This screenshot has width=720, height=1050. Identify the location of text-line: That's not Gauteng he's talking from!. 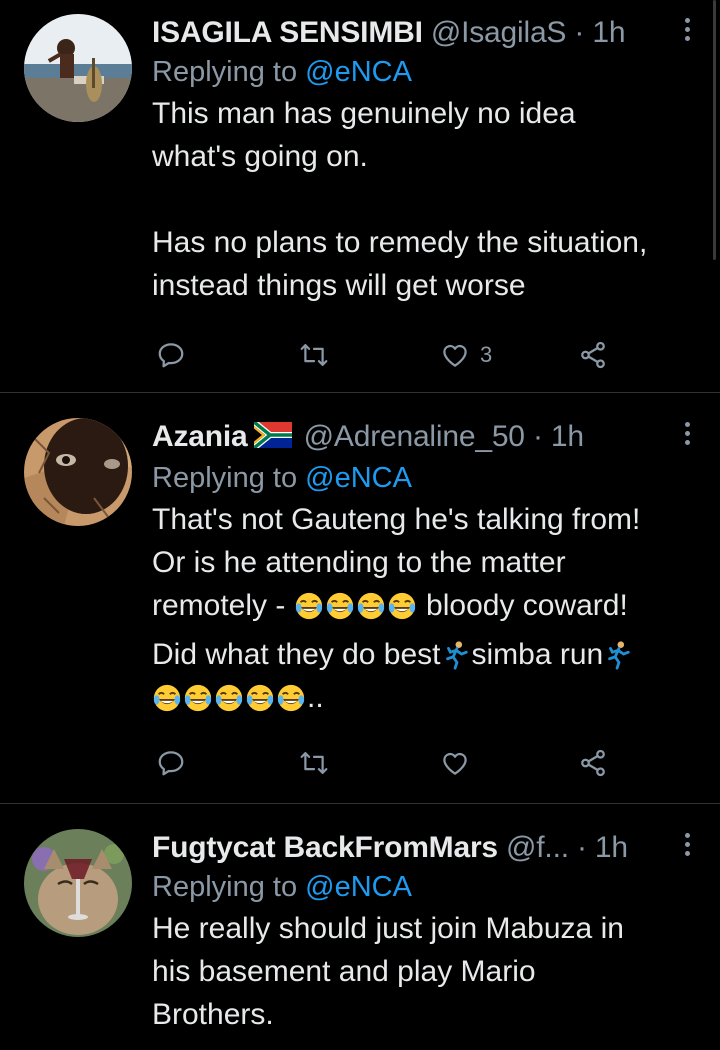
(396, 519).